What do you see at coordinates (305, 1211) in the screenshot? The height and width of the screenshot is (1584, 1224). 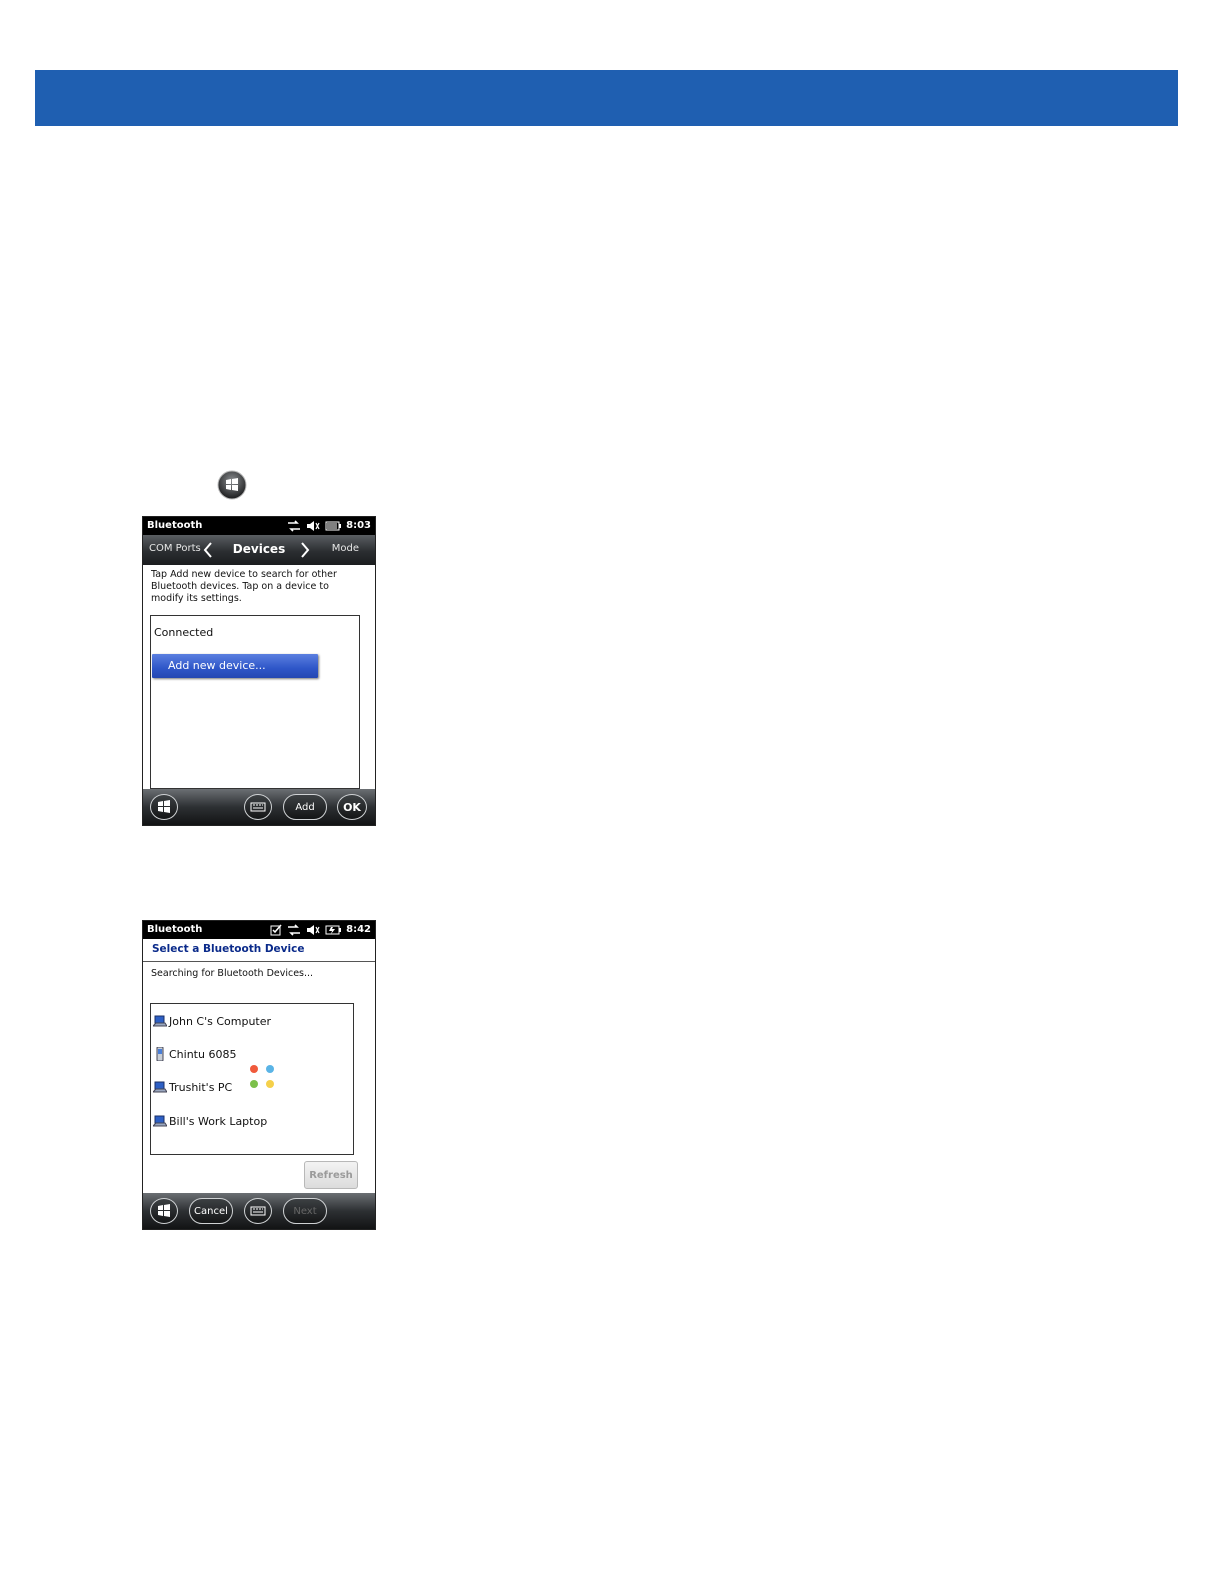 I see `next-button: Next` at bounding box center [305, 1211].